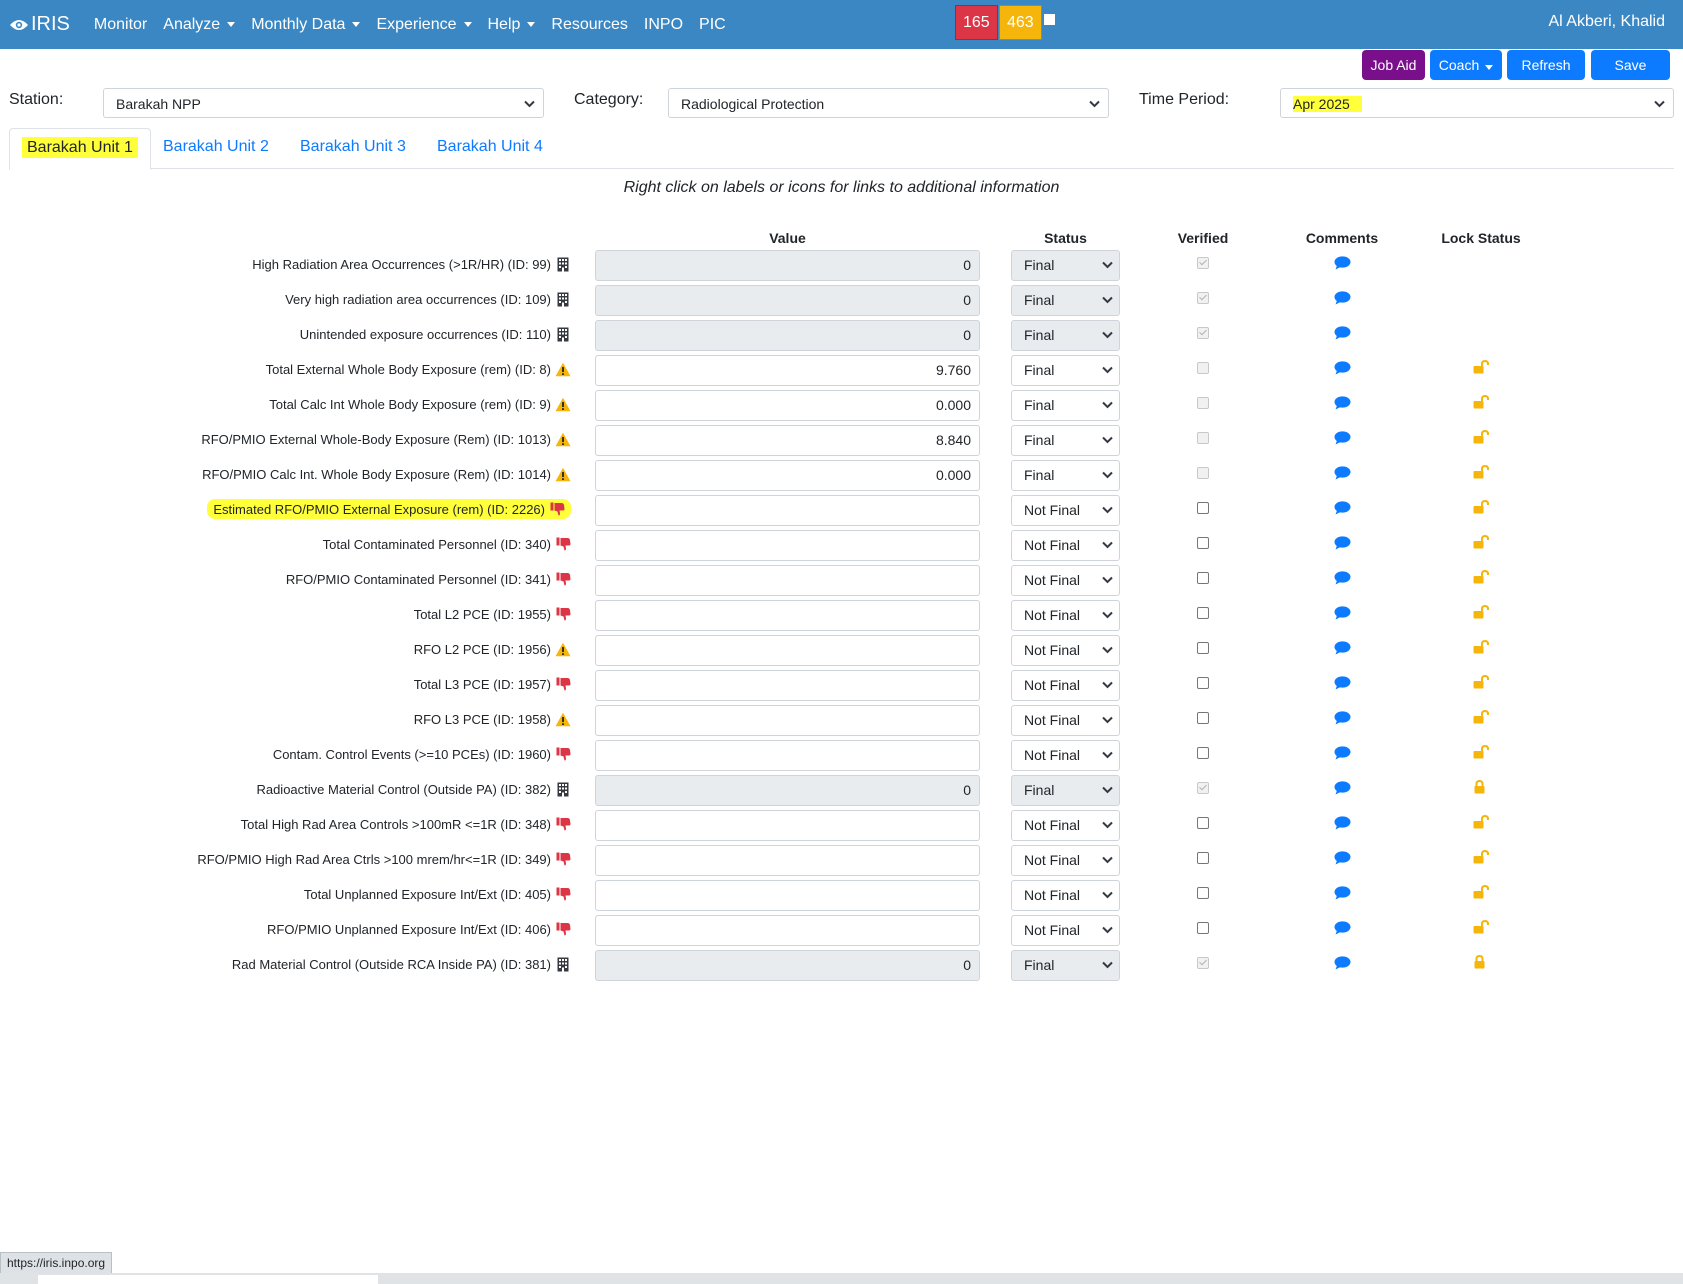 The height and width of the screenshot is (1284, 1683). Describe the element at coordinates (216, 147) in the screenshot. I see `tab-barakah-unit-2: Barakah Unit 2` at that location.